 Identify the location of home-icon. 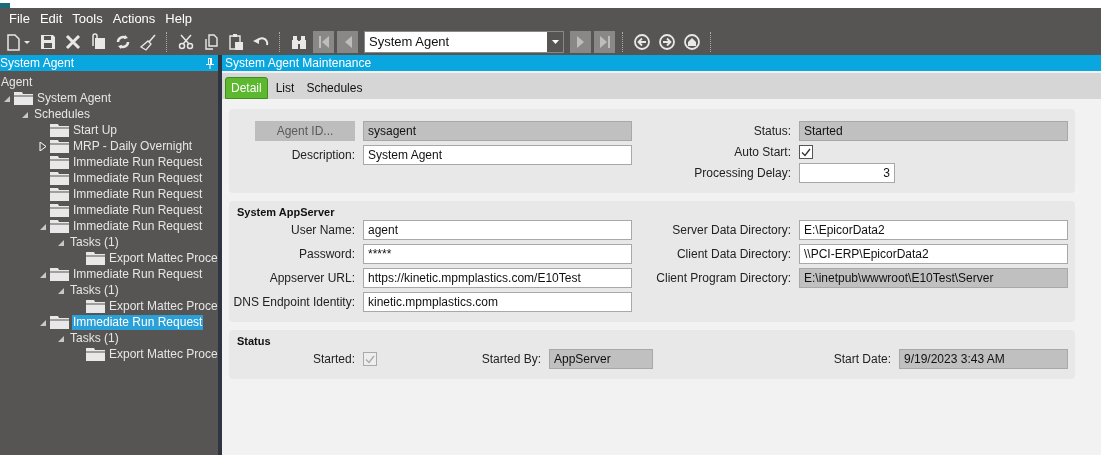
(692, 41).